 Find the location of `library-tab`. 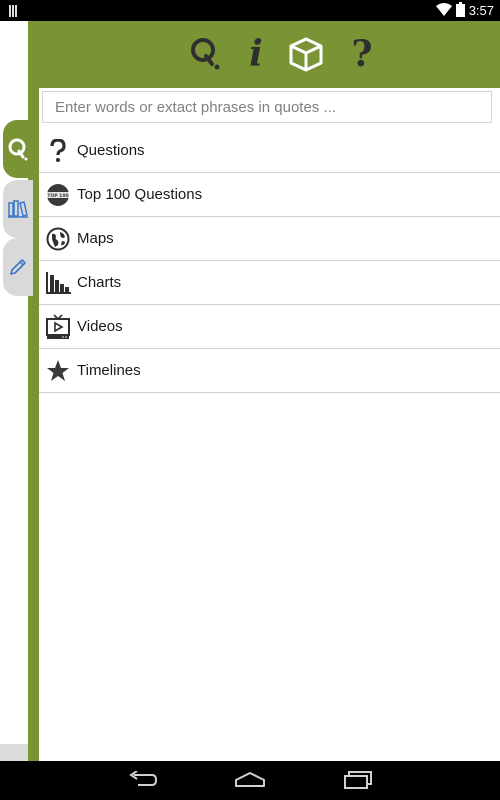

library-tab is located at coordinates (18, 209).